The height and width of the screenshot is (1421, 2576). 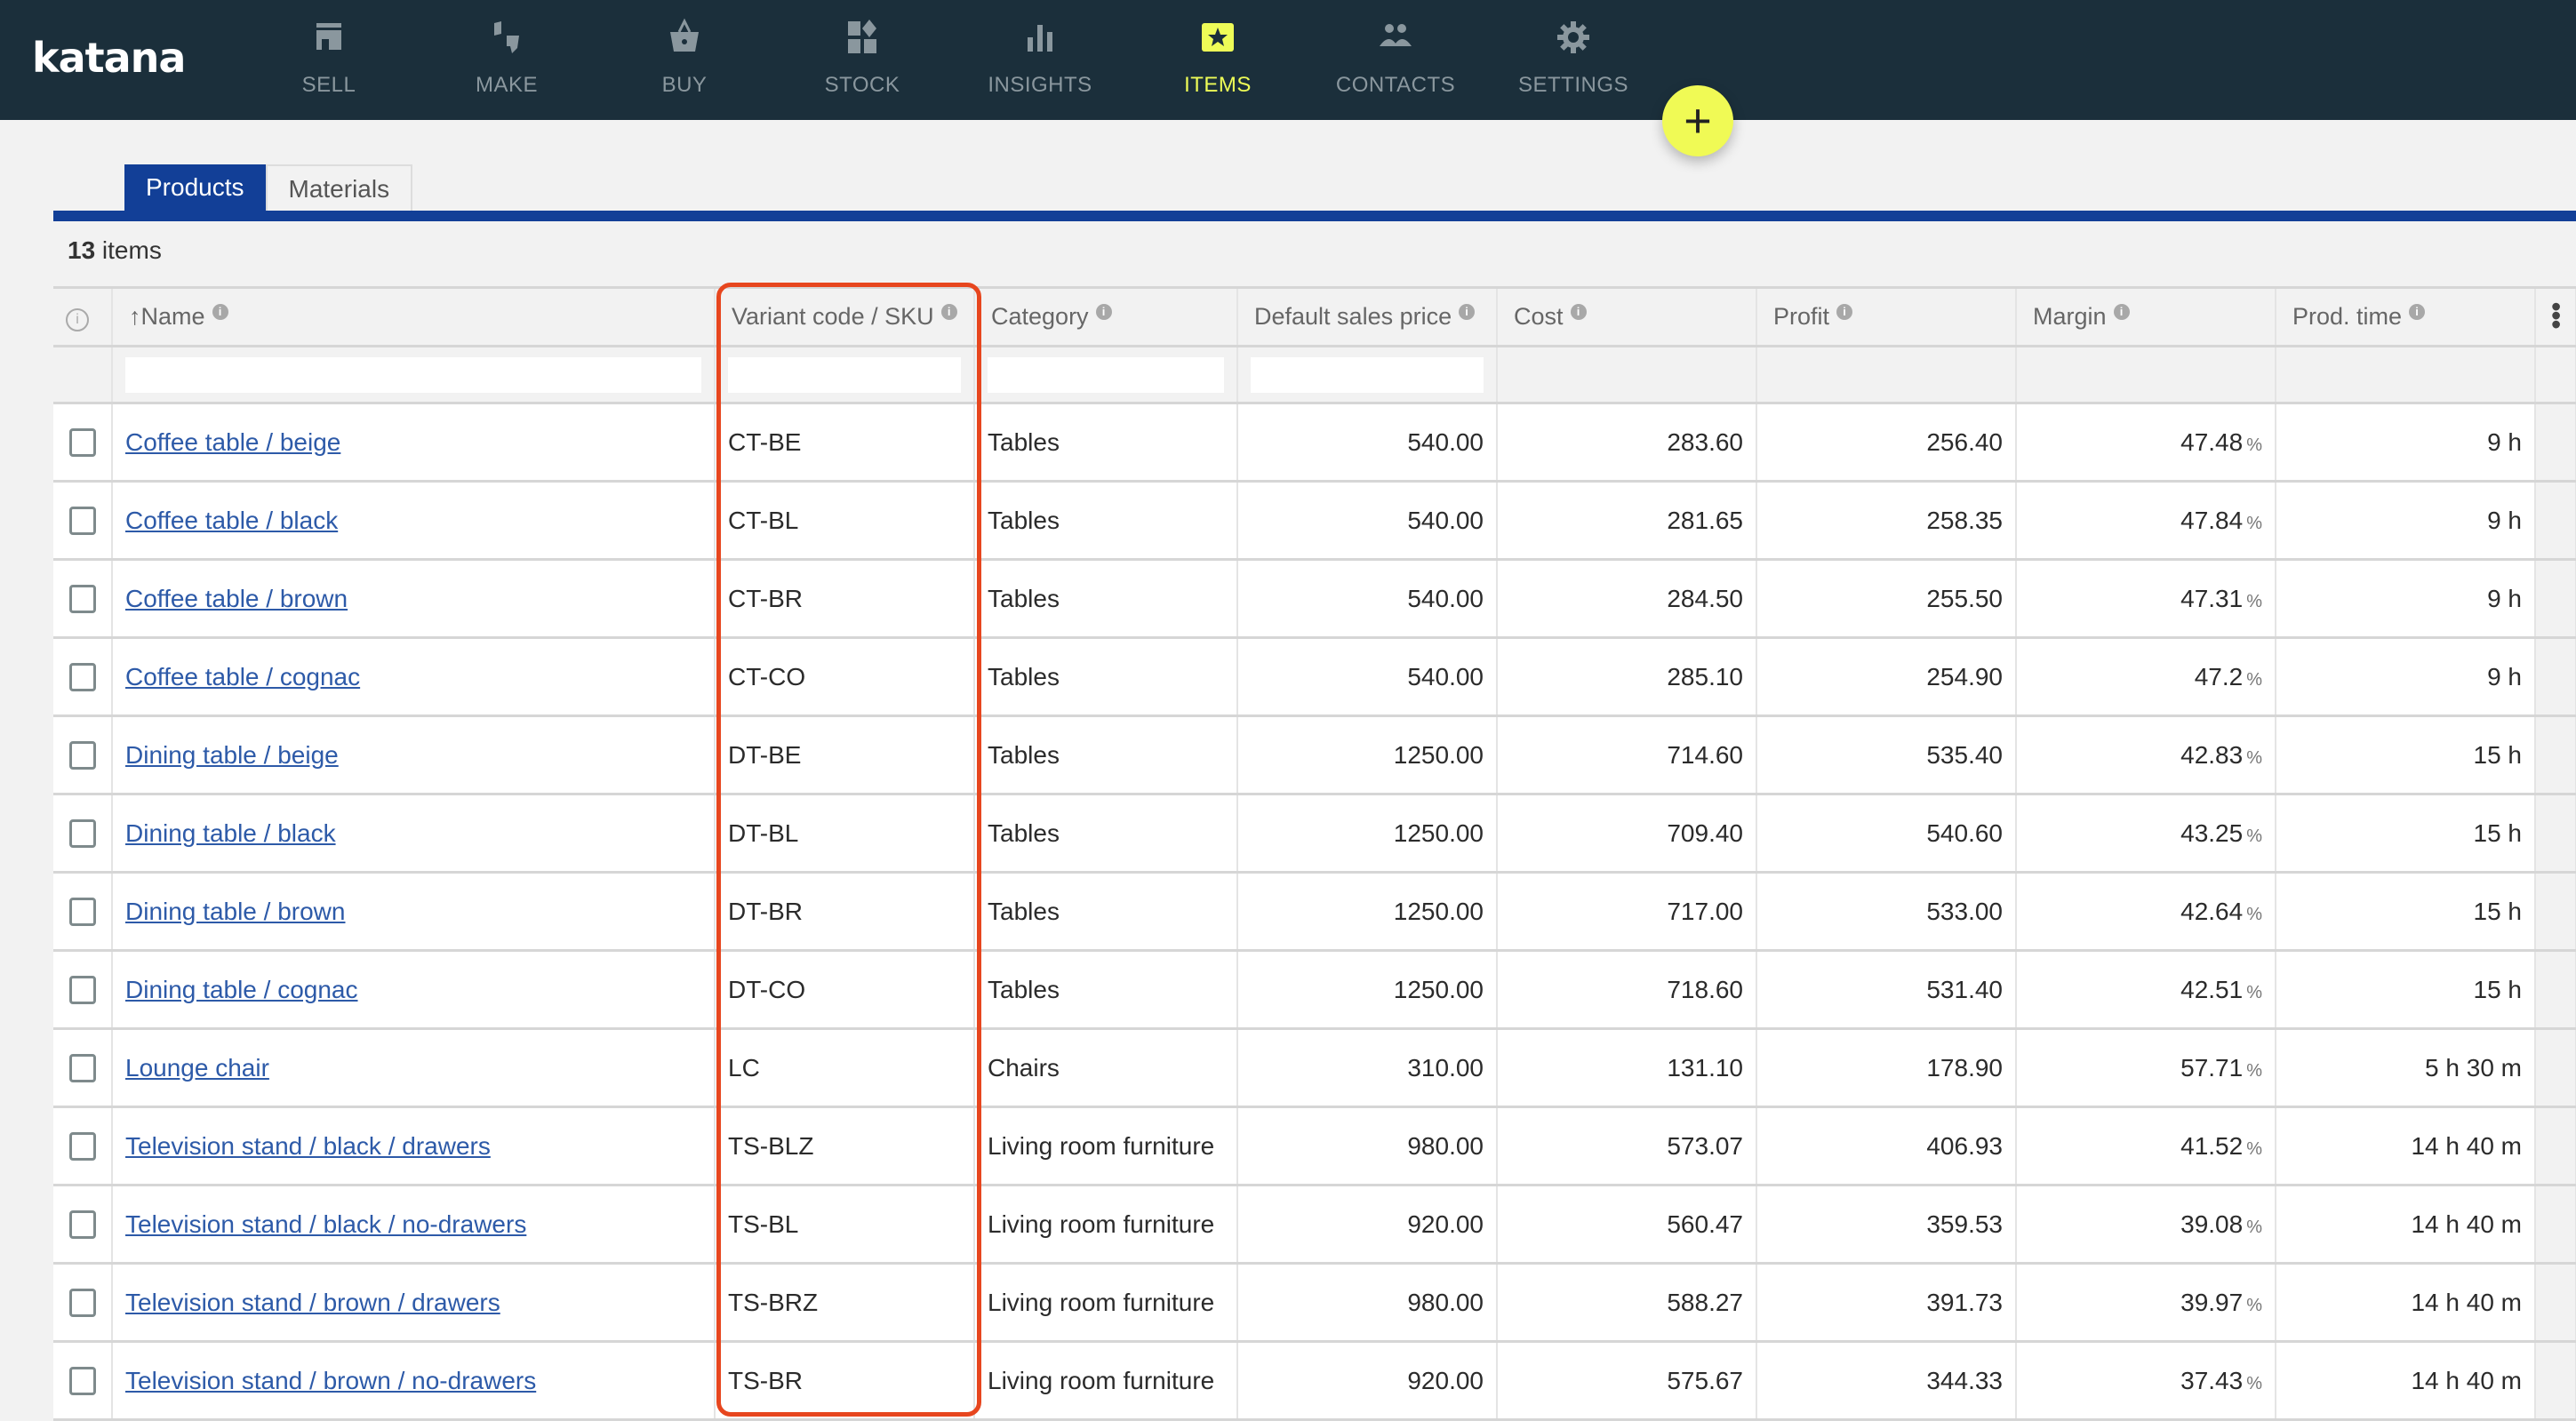 What do you see at coordinates (230, 833) in the screenshot?
I see `product-name-link: Dining table / black` at bounding box center [230, 833].